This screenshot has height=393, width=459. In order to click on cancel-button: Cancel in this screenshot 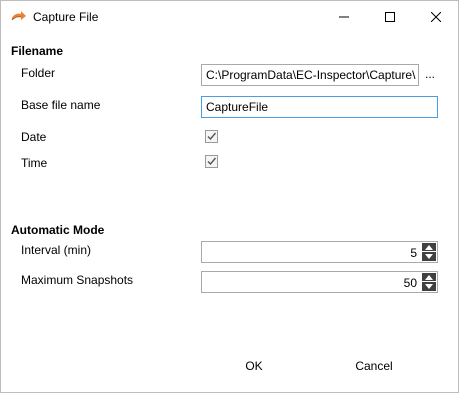, I will do `click(374, 366)`.